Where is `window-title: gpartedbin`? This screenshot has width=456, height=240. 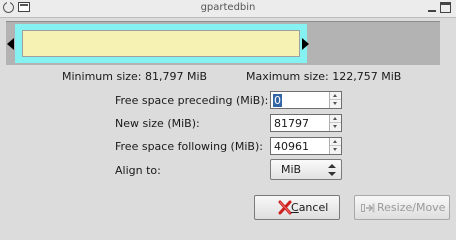
window-title: gpartedbin is located at coordinates (228, 7).